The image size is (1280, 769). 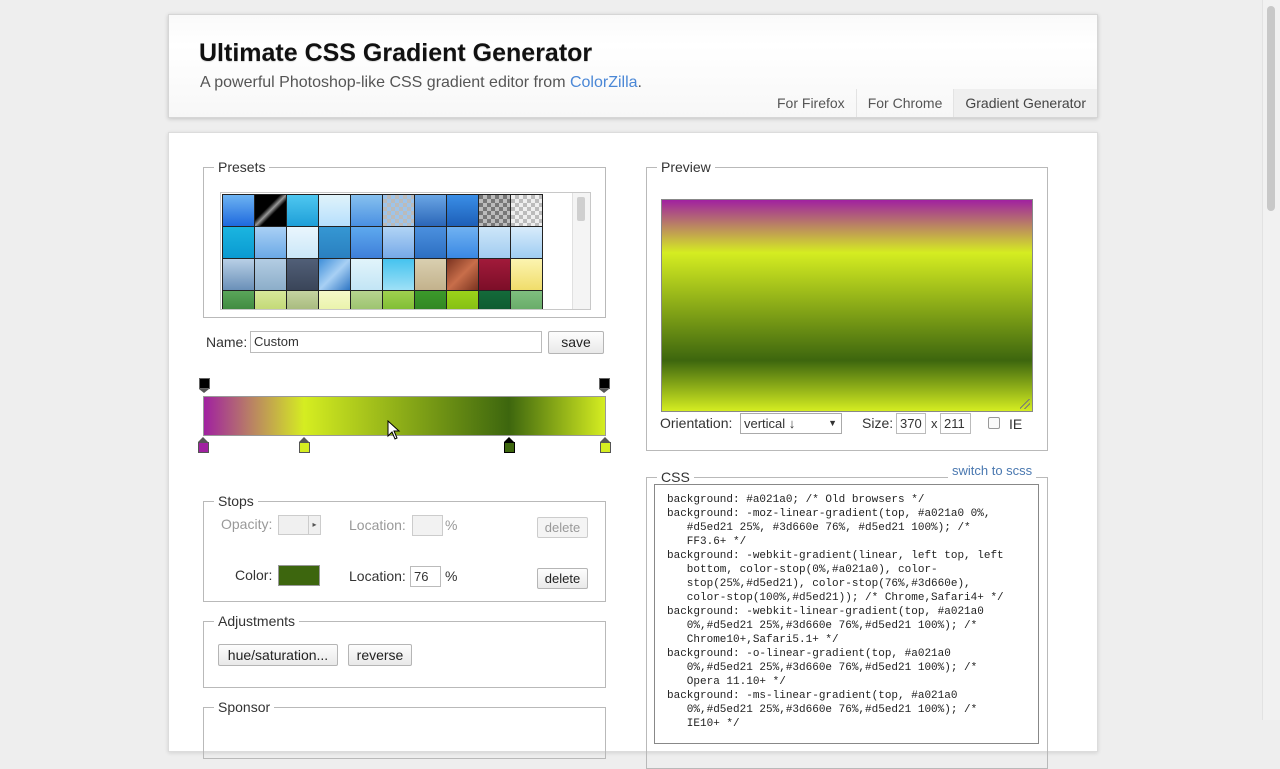 What do you see at coordinates (581, 209) in the screenshot?
I see `presets-scrollbar-thumb` at bounding box center [581, 209].